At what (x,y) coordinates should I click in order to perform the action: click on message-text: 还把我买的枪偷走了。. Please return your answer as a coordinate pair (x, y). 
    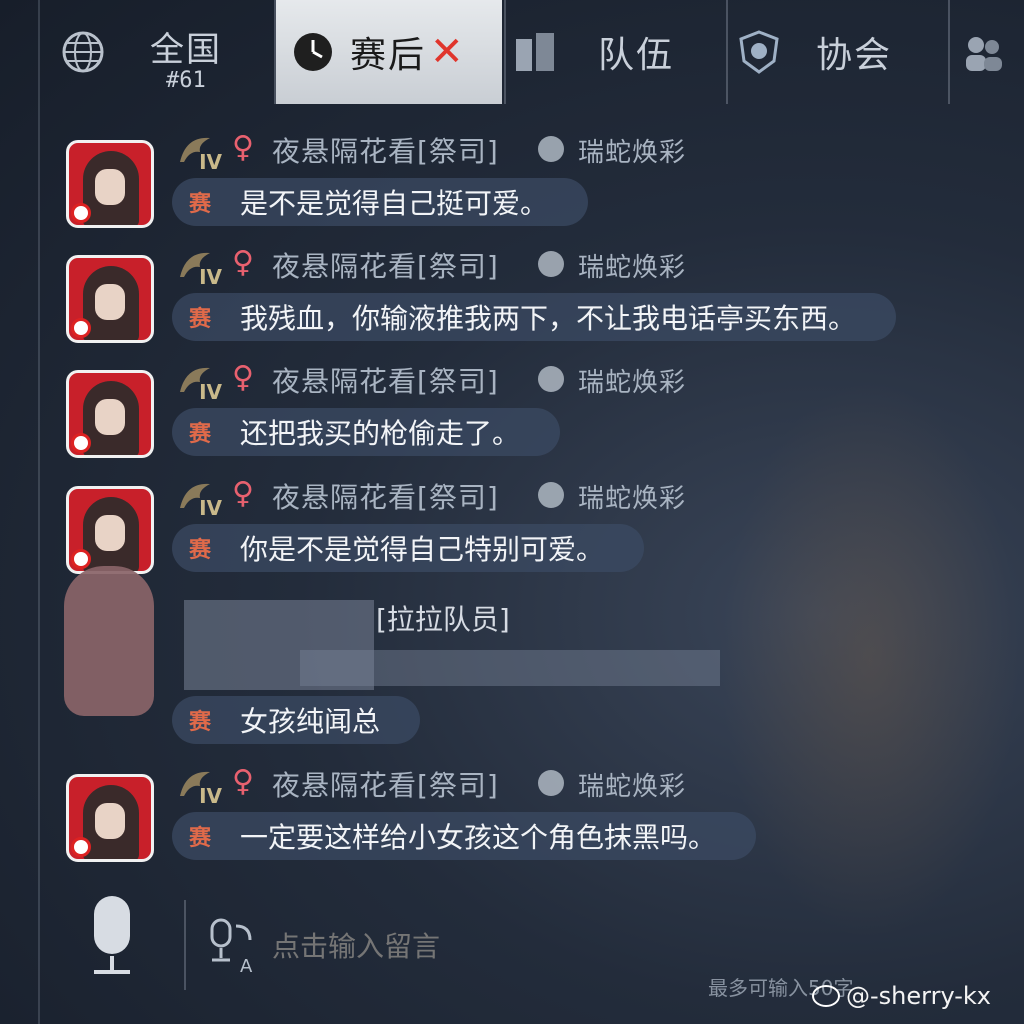
    Looking at the image, I should click on (380, 433).